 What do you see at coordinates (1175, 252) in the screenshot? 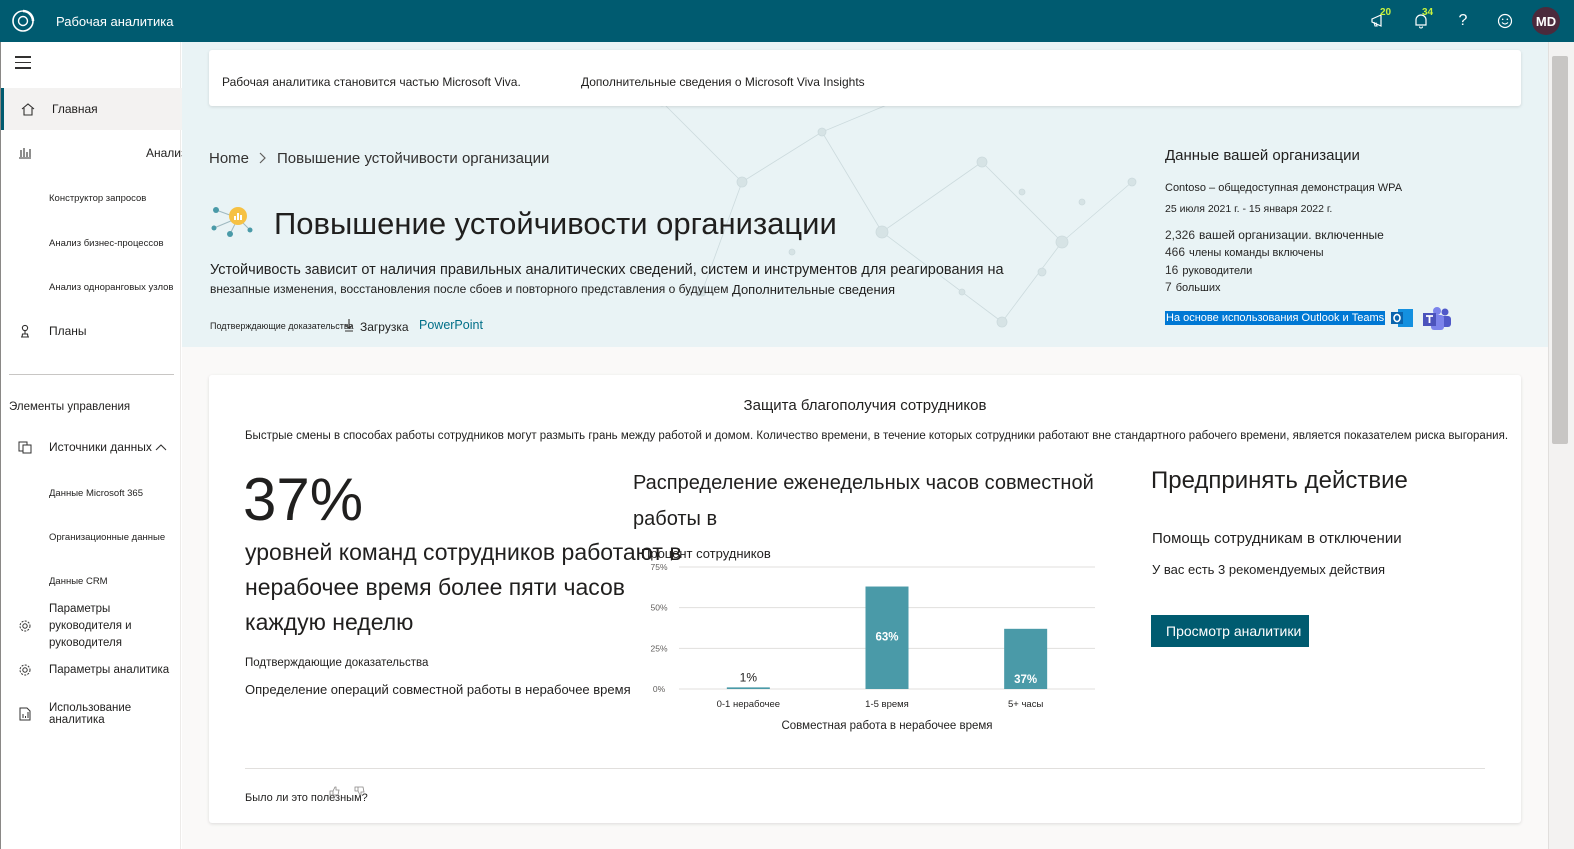
I see `org-team-count: 466` at bounding box center [1175, 252].